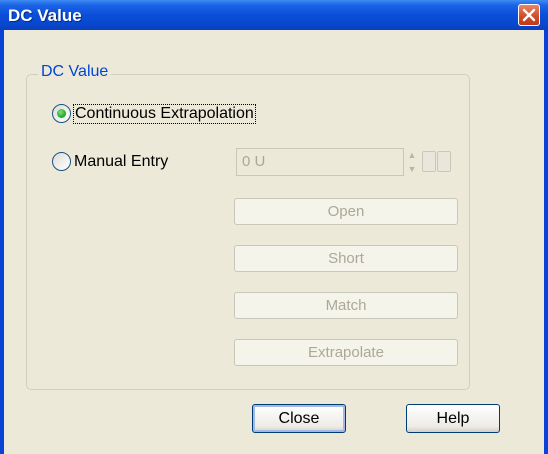 The image size is (548, 454). I want to click on window-title: DC Value, so click(45, 15).